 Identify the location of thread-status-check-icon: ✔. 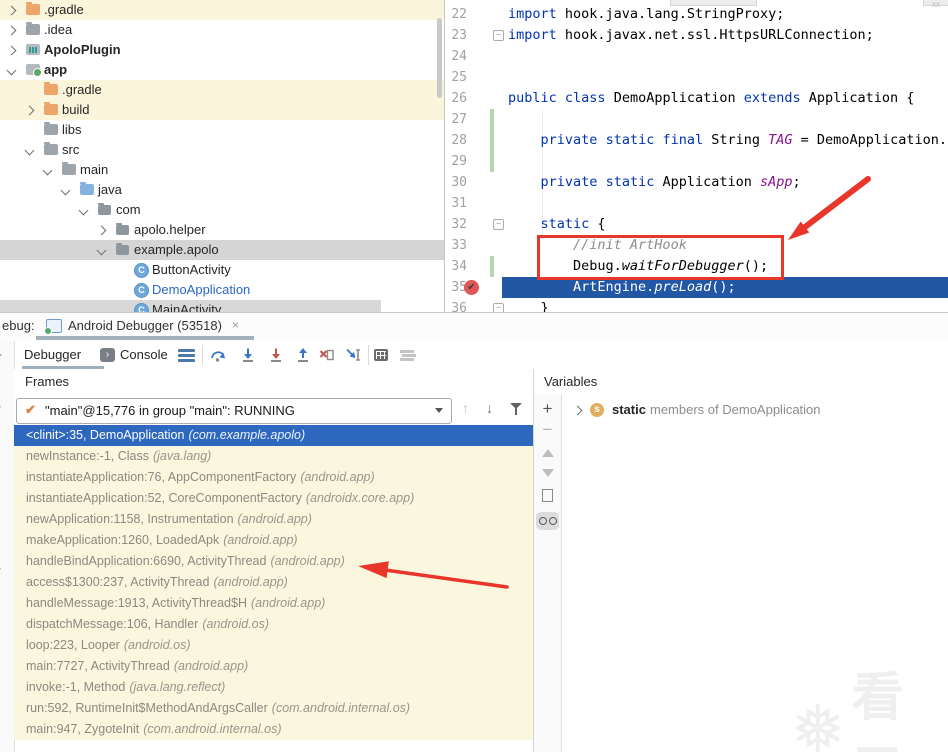
(30, 409).